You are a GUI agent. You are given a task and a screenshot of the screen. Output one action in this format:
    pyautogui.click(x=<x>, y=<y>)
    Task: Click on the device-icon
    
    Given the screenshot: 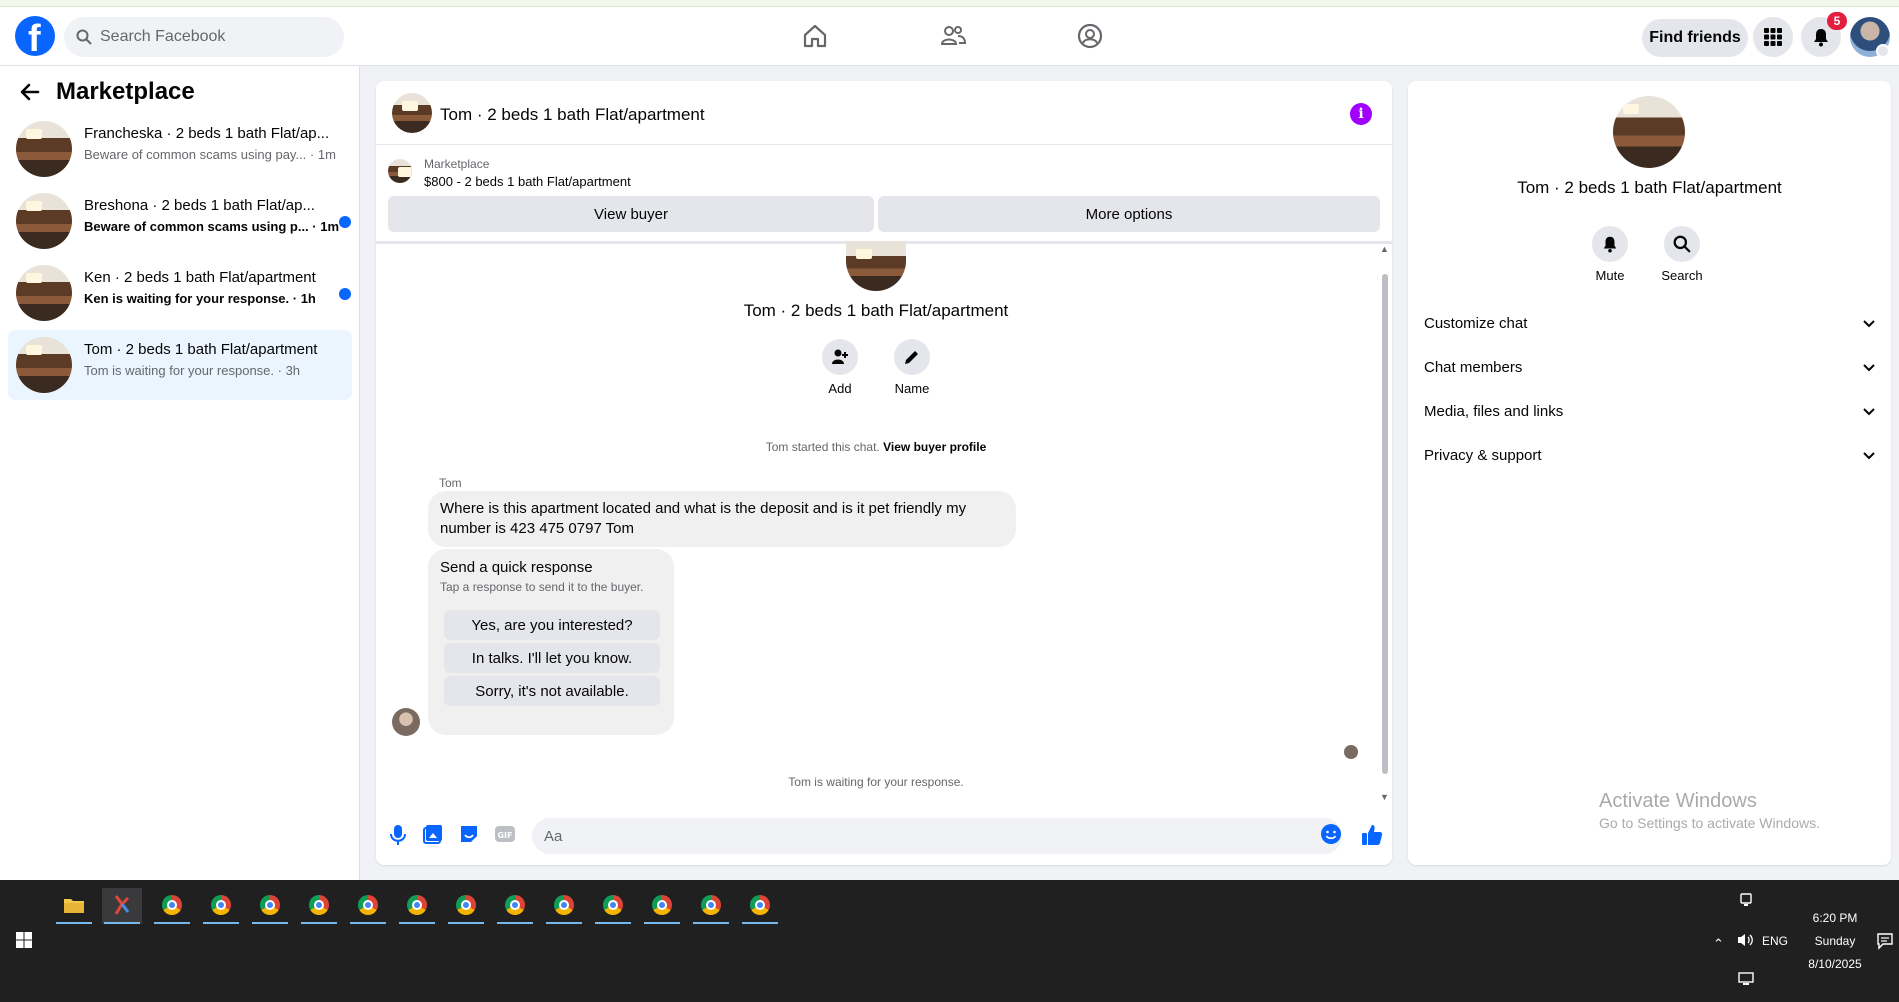 What is the action you would take?
    pyautogui.click(x=1746, y=900)
    